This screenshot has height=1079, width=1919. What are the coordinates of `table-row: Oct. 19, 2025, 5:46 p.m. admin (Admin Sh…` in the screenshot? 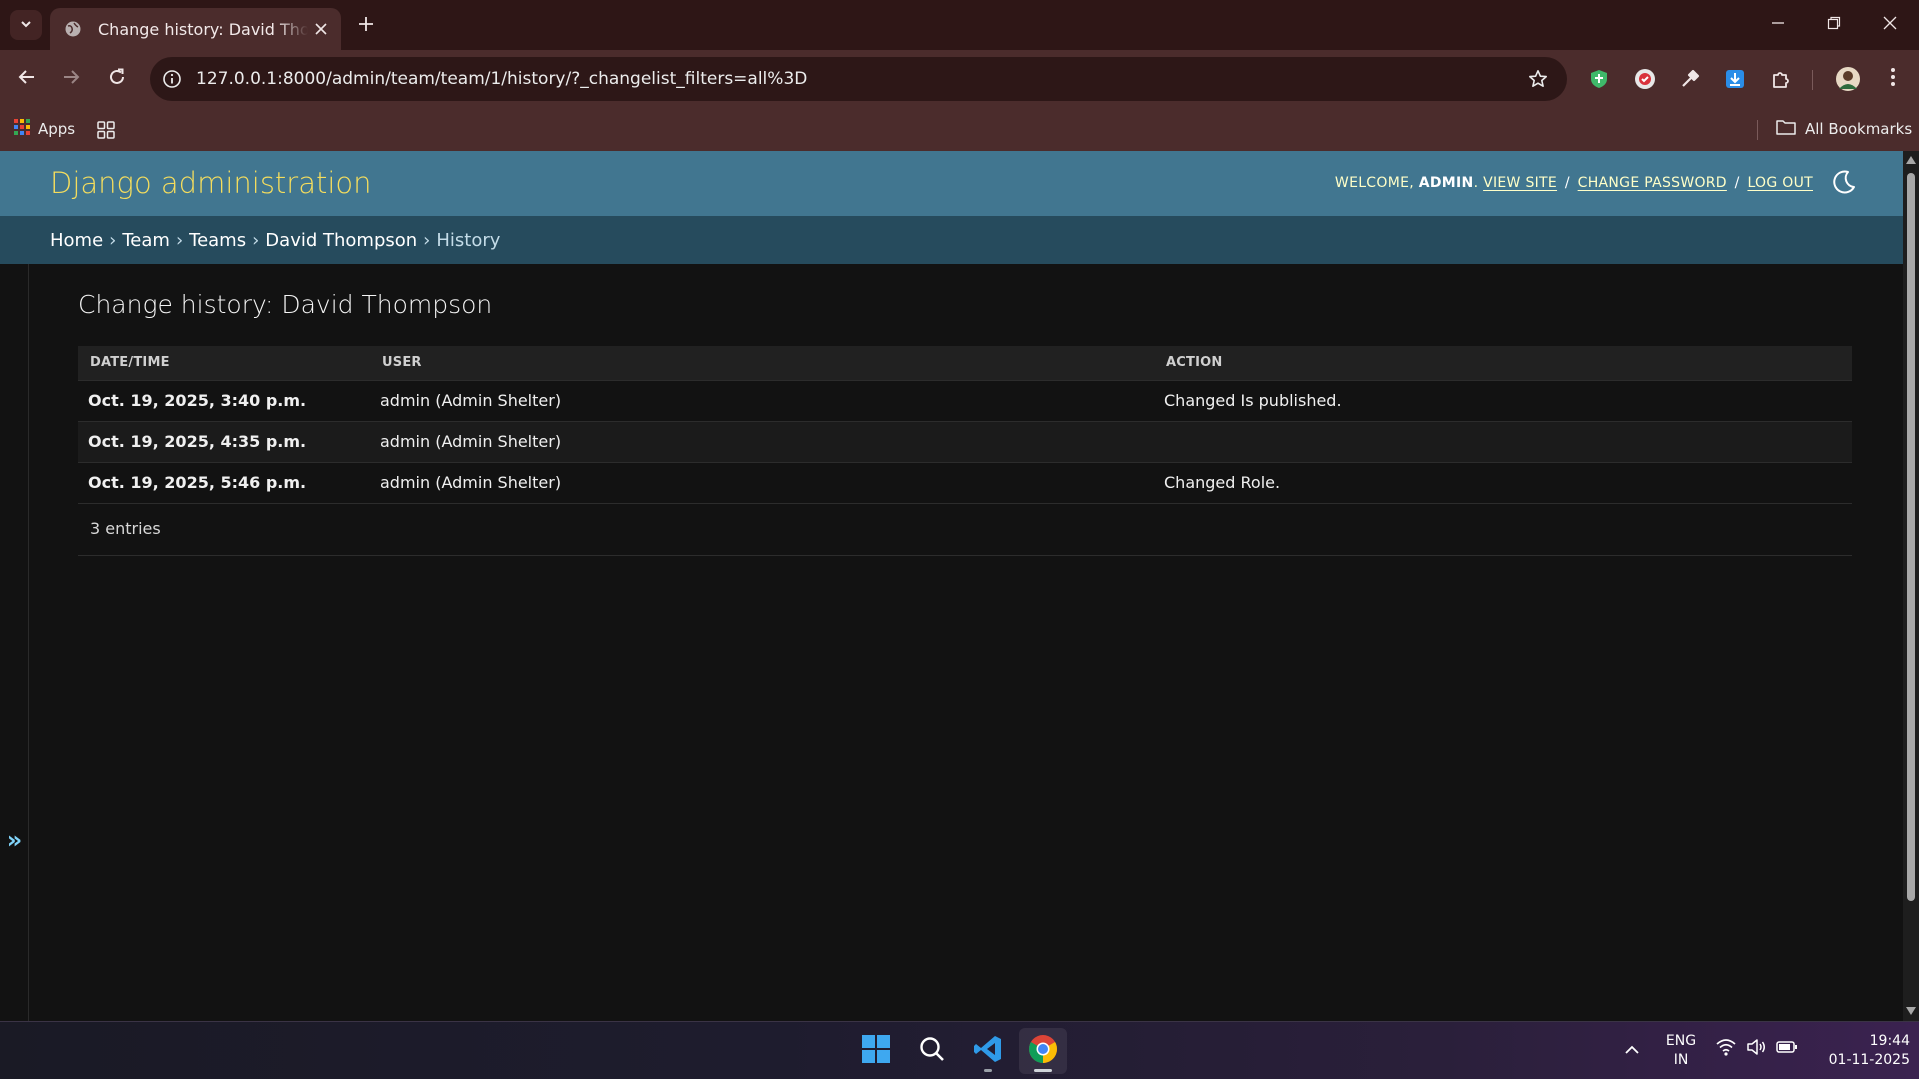 It's located at (965, 483).